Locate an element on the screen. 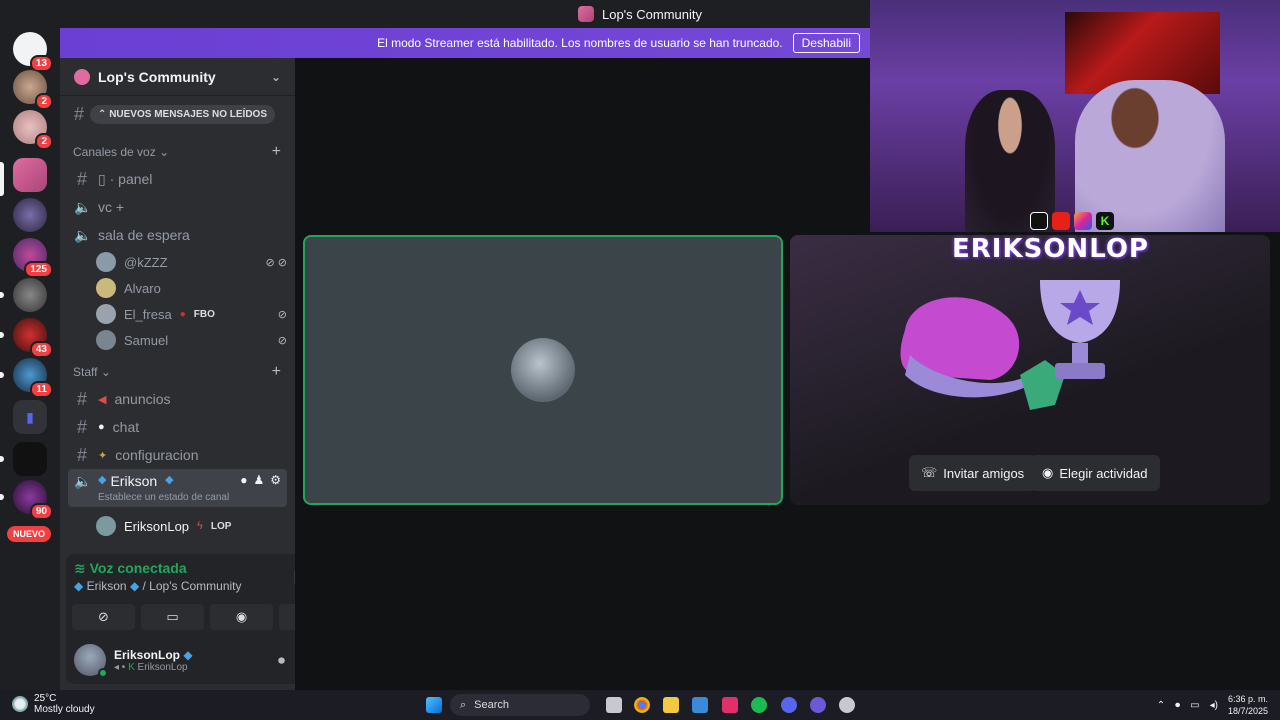 Image resolution: width=1280 pixels, height=720 pixels. status-icon: ◂ • is located at coordinates (120, 667).